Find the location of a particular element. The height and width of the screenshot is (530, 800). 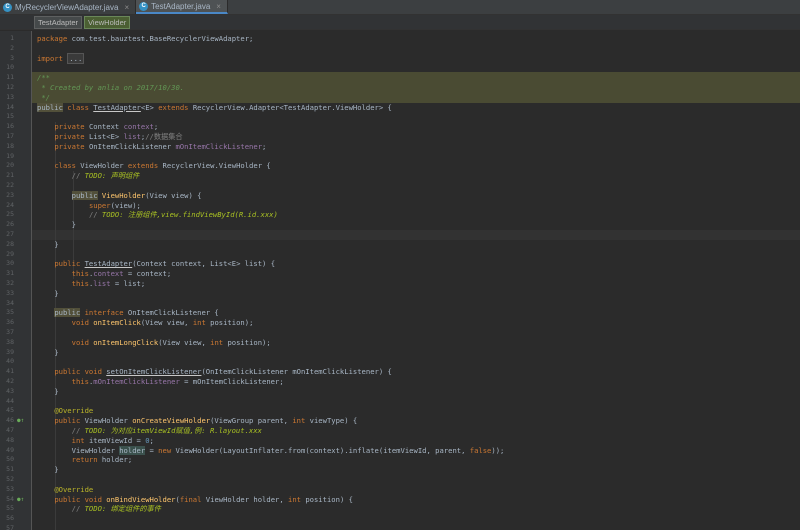

line-number: 36 is located at coordinates (10, 322).